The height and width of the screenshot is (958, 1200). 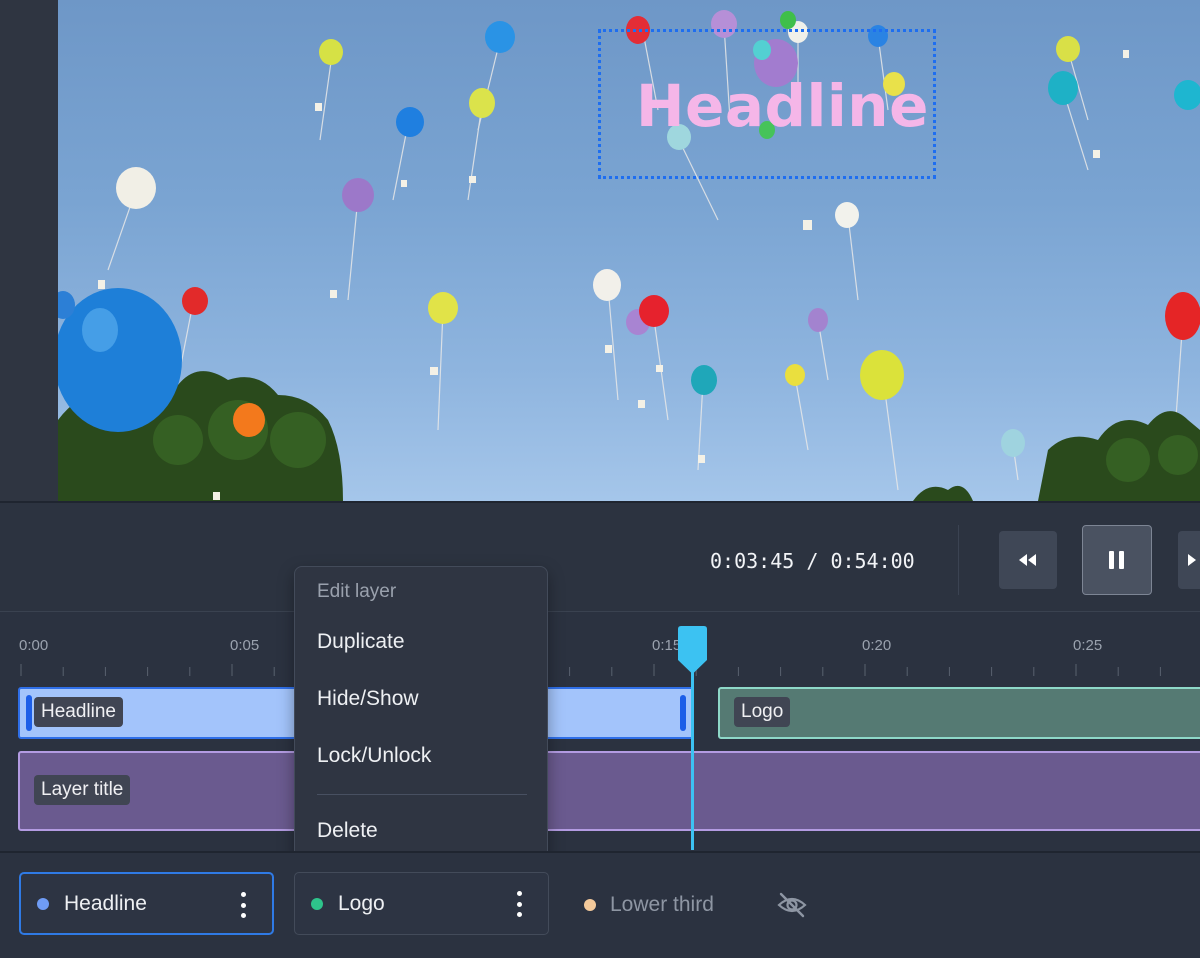 What do you see at coordinates (361, 903) in the screenshot?
I see `layer-label: Logo` at bounding box center [361, 903].